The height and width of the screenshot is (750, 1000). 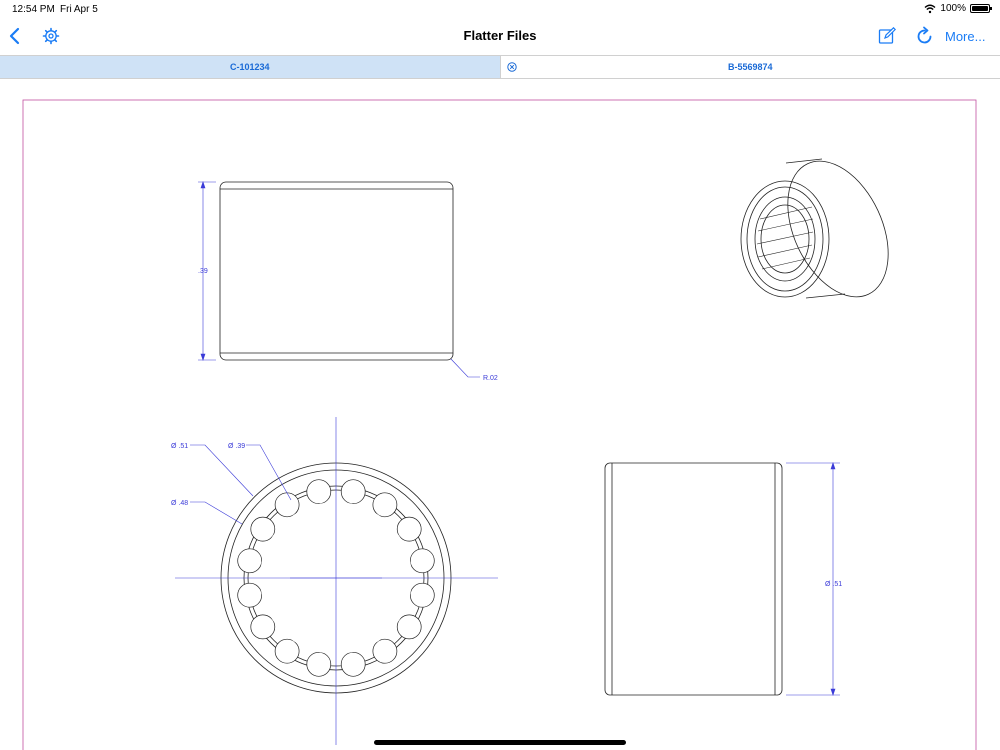 What do you see at coordinates (813, 579) in the screenshot?
I see `side-dimension` at bounding box center [813, 579].